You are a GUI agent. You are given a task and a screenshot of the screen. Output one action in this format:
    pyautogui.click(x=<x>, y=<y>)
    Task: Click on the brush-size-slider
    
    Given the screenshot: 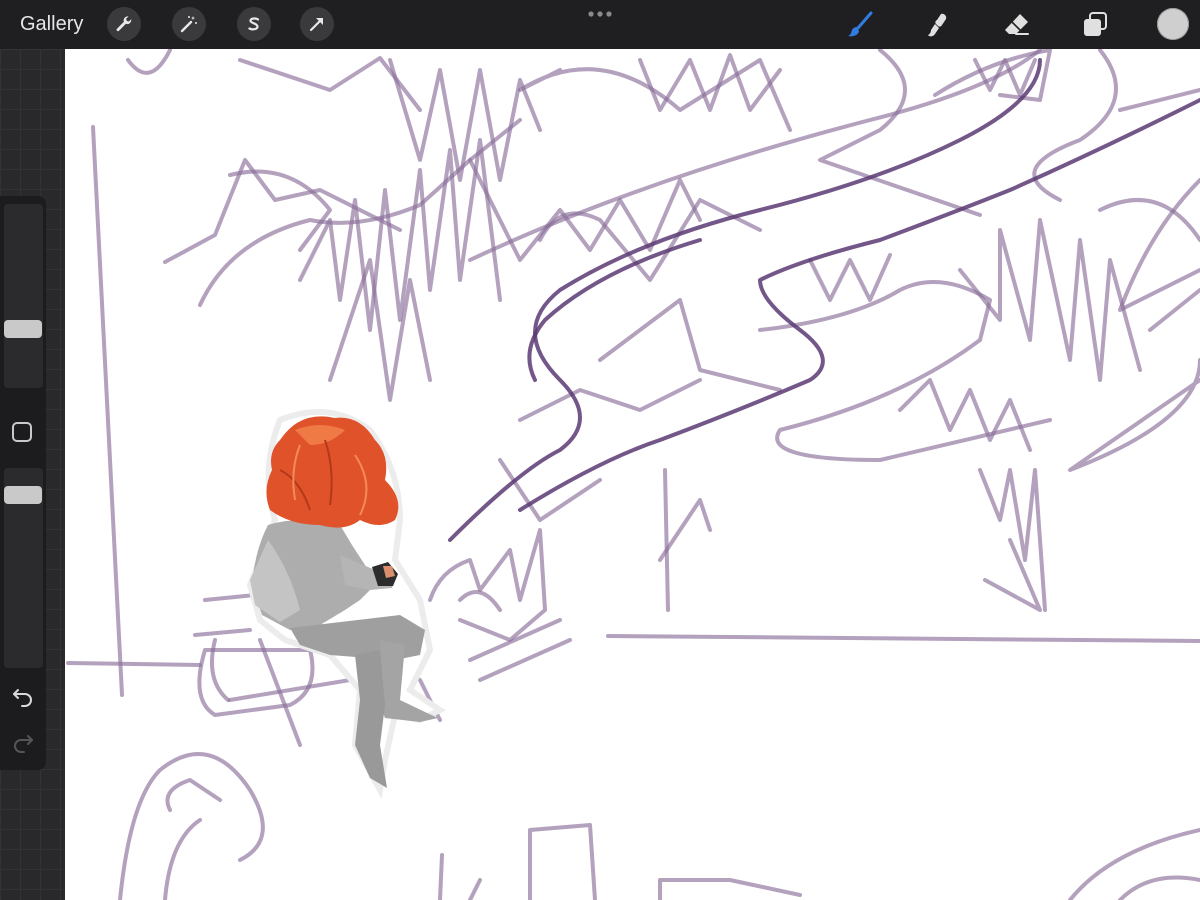 What is the action you would take?
    pyautogui.click(x=23, y=296)
    